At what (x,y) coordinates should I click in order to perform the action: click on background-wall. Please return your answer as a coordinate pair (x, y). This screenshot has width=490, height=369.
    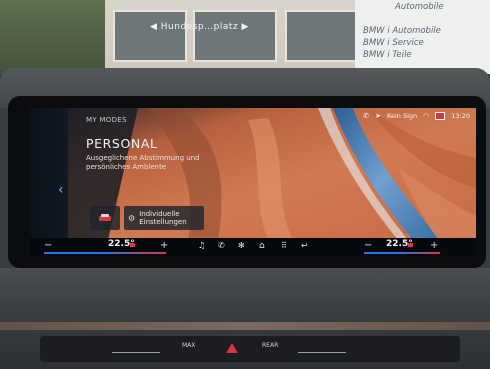
    Looking at the image, I should click on (55, 37).